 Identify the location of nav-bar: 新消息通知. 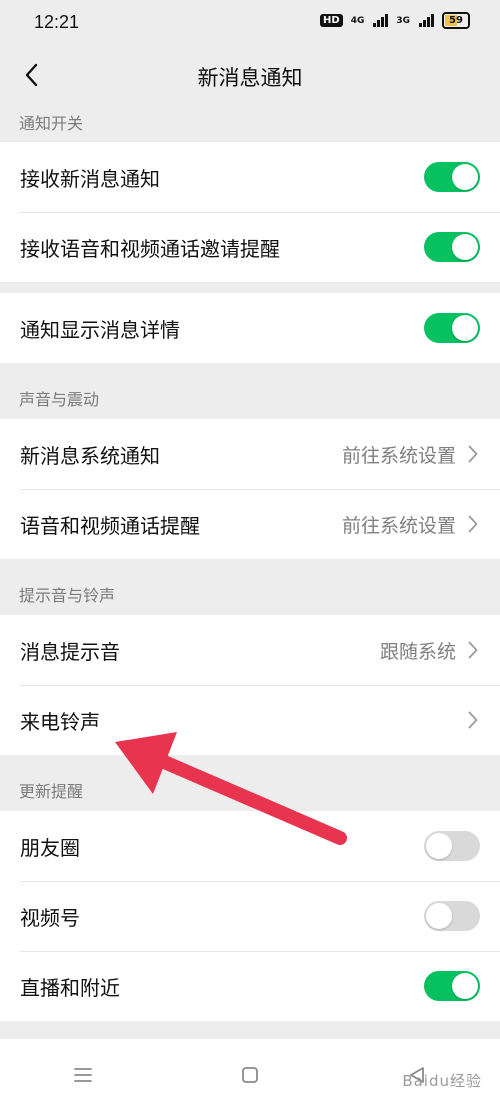
(250, 75).